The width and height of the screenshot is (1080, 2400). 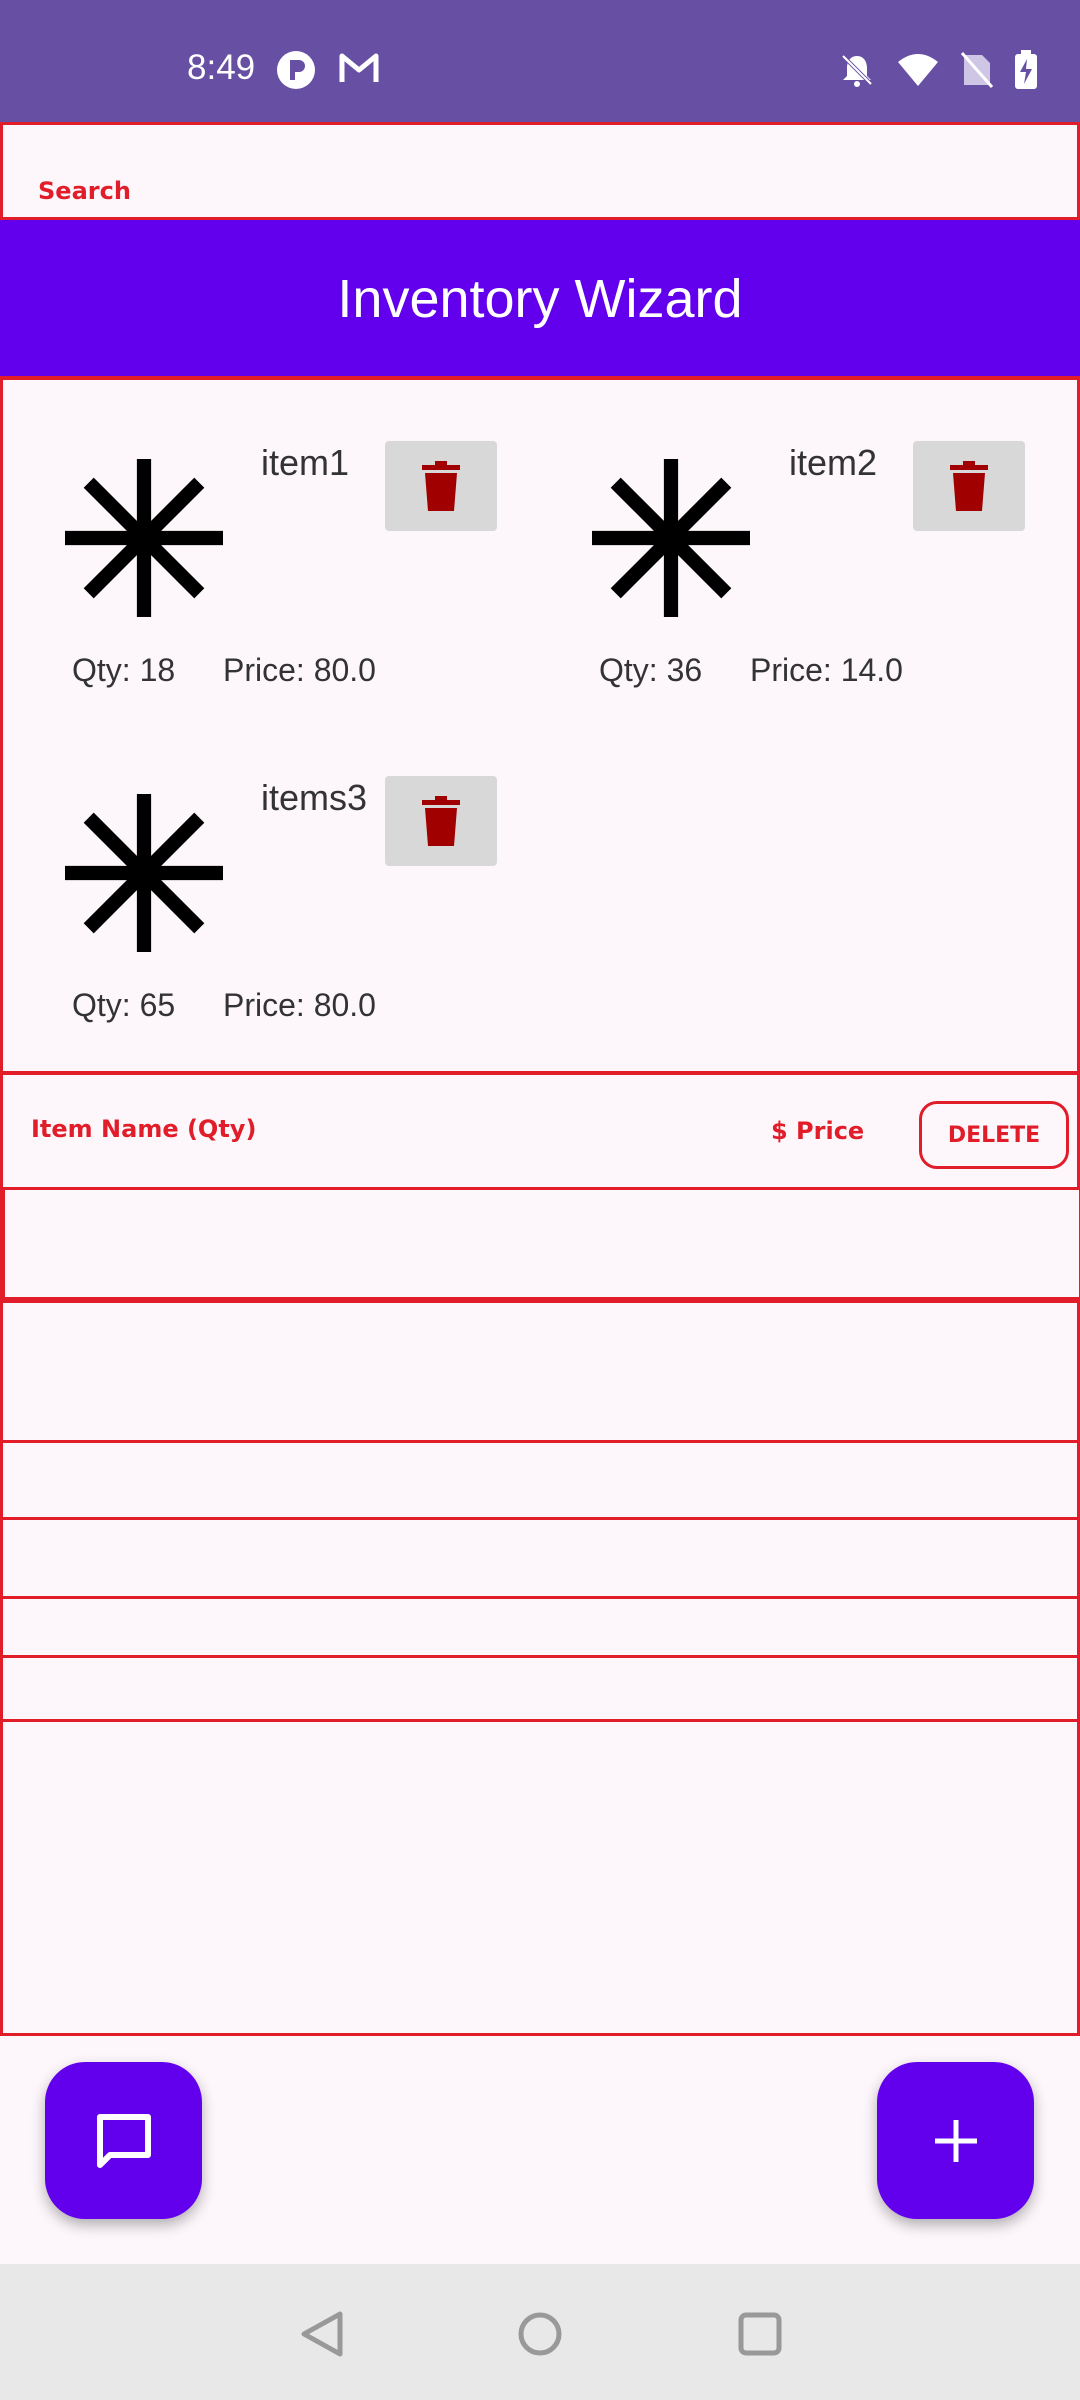 I want to click on item-name: items3, so click(x=314, y=797).